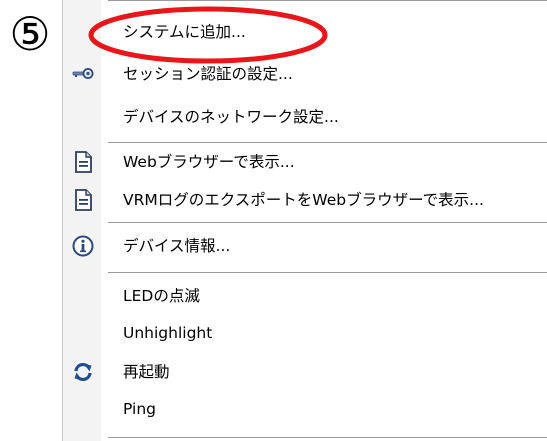 The height and width of the screenshot is (441, 547). What do you see at coordinates (139, 409) in the screenshot?
I see `menu-item-label: Ping` at bounding box center [139, 409].